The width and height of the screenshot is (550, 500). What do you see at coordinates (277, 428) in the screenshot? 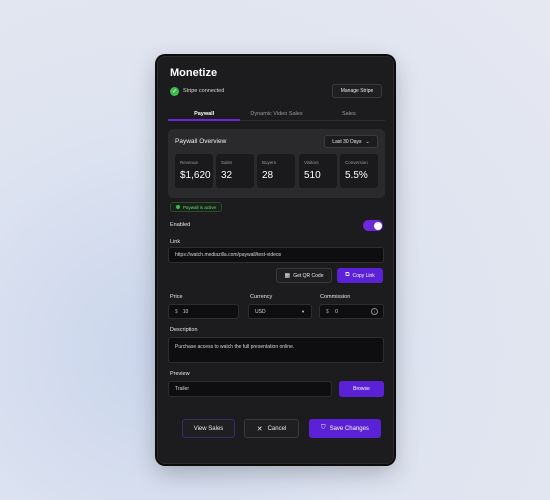
I see `cancel-label: Cancel` at bounding box center [277, 428].